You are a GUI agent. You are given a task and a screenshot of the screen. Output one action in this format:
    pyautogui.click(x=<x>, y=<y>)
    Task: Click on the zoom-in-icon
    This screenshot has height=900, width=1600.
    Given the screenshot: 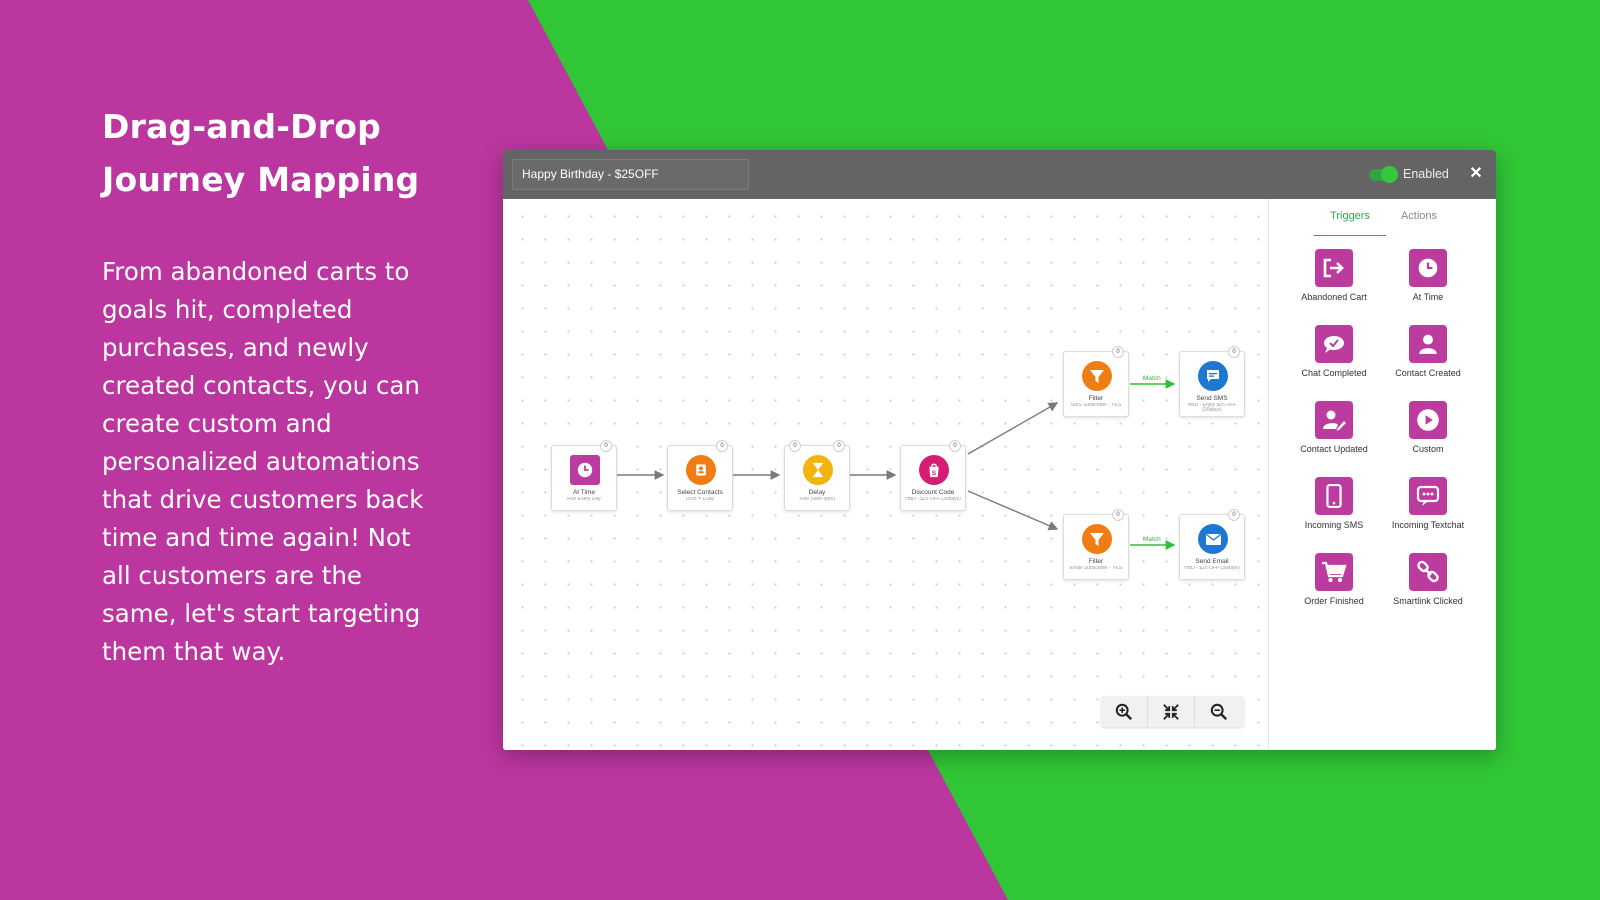 What is the action you would take?
    pyautogui.click(x=1124, y=711)
    